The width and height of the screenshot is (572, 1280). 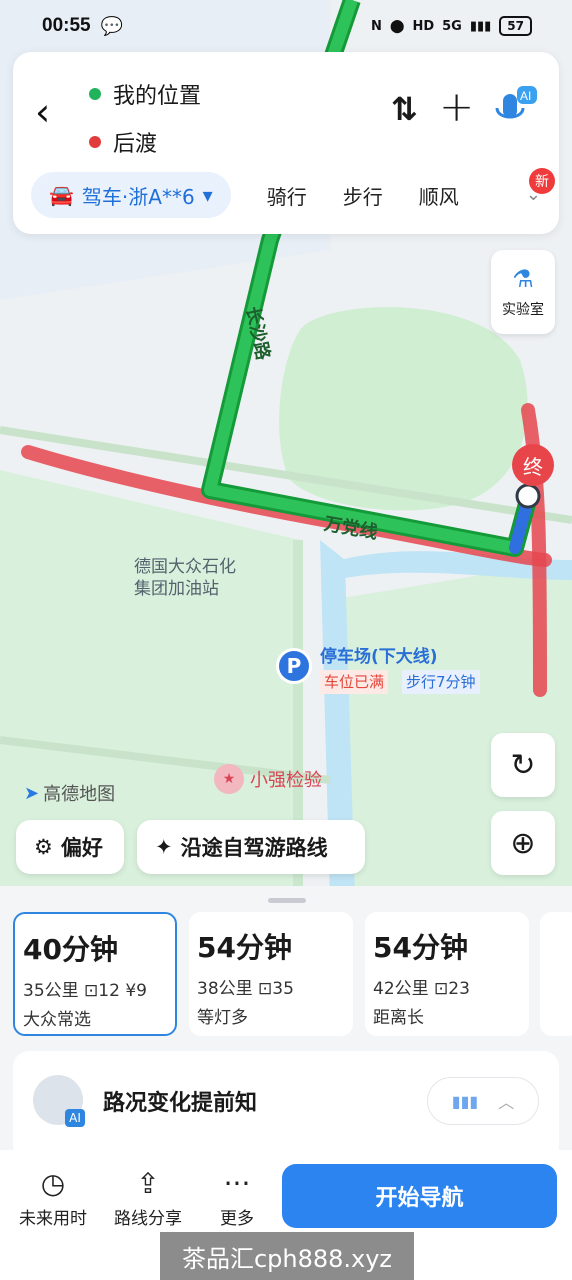 What do you see at coordinates (157, 96) in the screenshot?
I see `origin-label: 我的位置` at bounding box center [157, 96].